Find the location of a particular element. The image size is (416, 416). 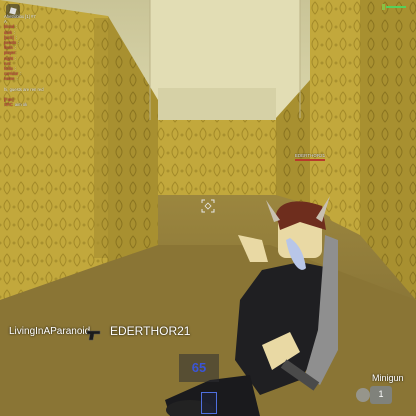

hotbar-slot-selected is located at coordinates (209, 403).